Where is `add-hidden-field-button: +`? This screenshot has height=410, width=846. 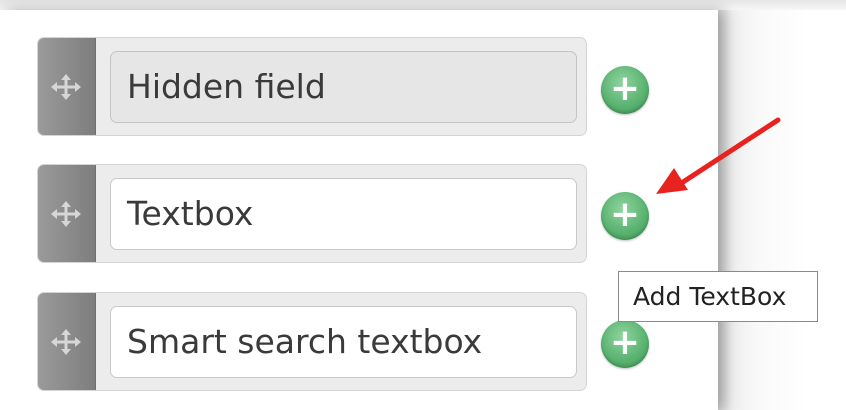 add-hidden-field-button: + is located at coordinates (625, 90).